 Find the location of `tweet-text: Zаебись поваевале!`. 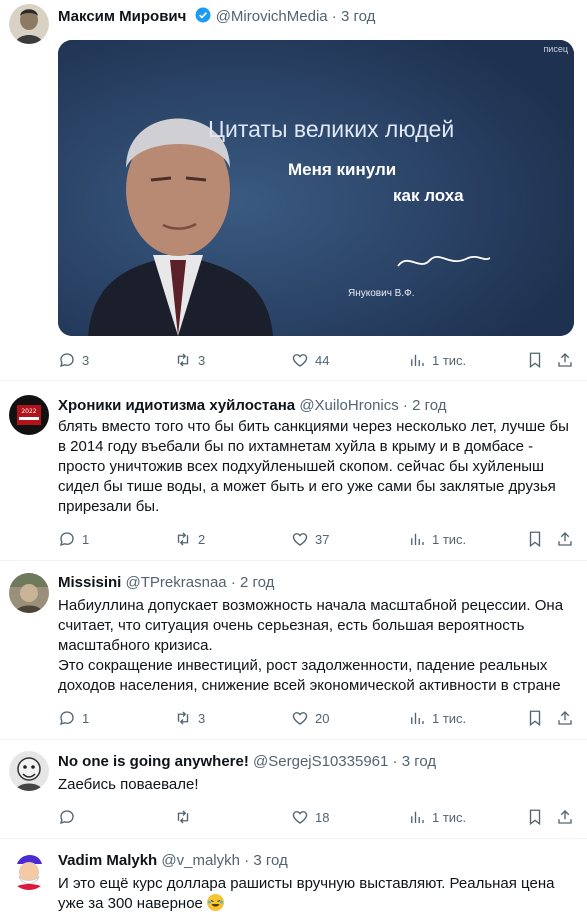

tweet-text: Zаебись поваевале! is located at coordinates (316, 785).